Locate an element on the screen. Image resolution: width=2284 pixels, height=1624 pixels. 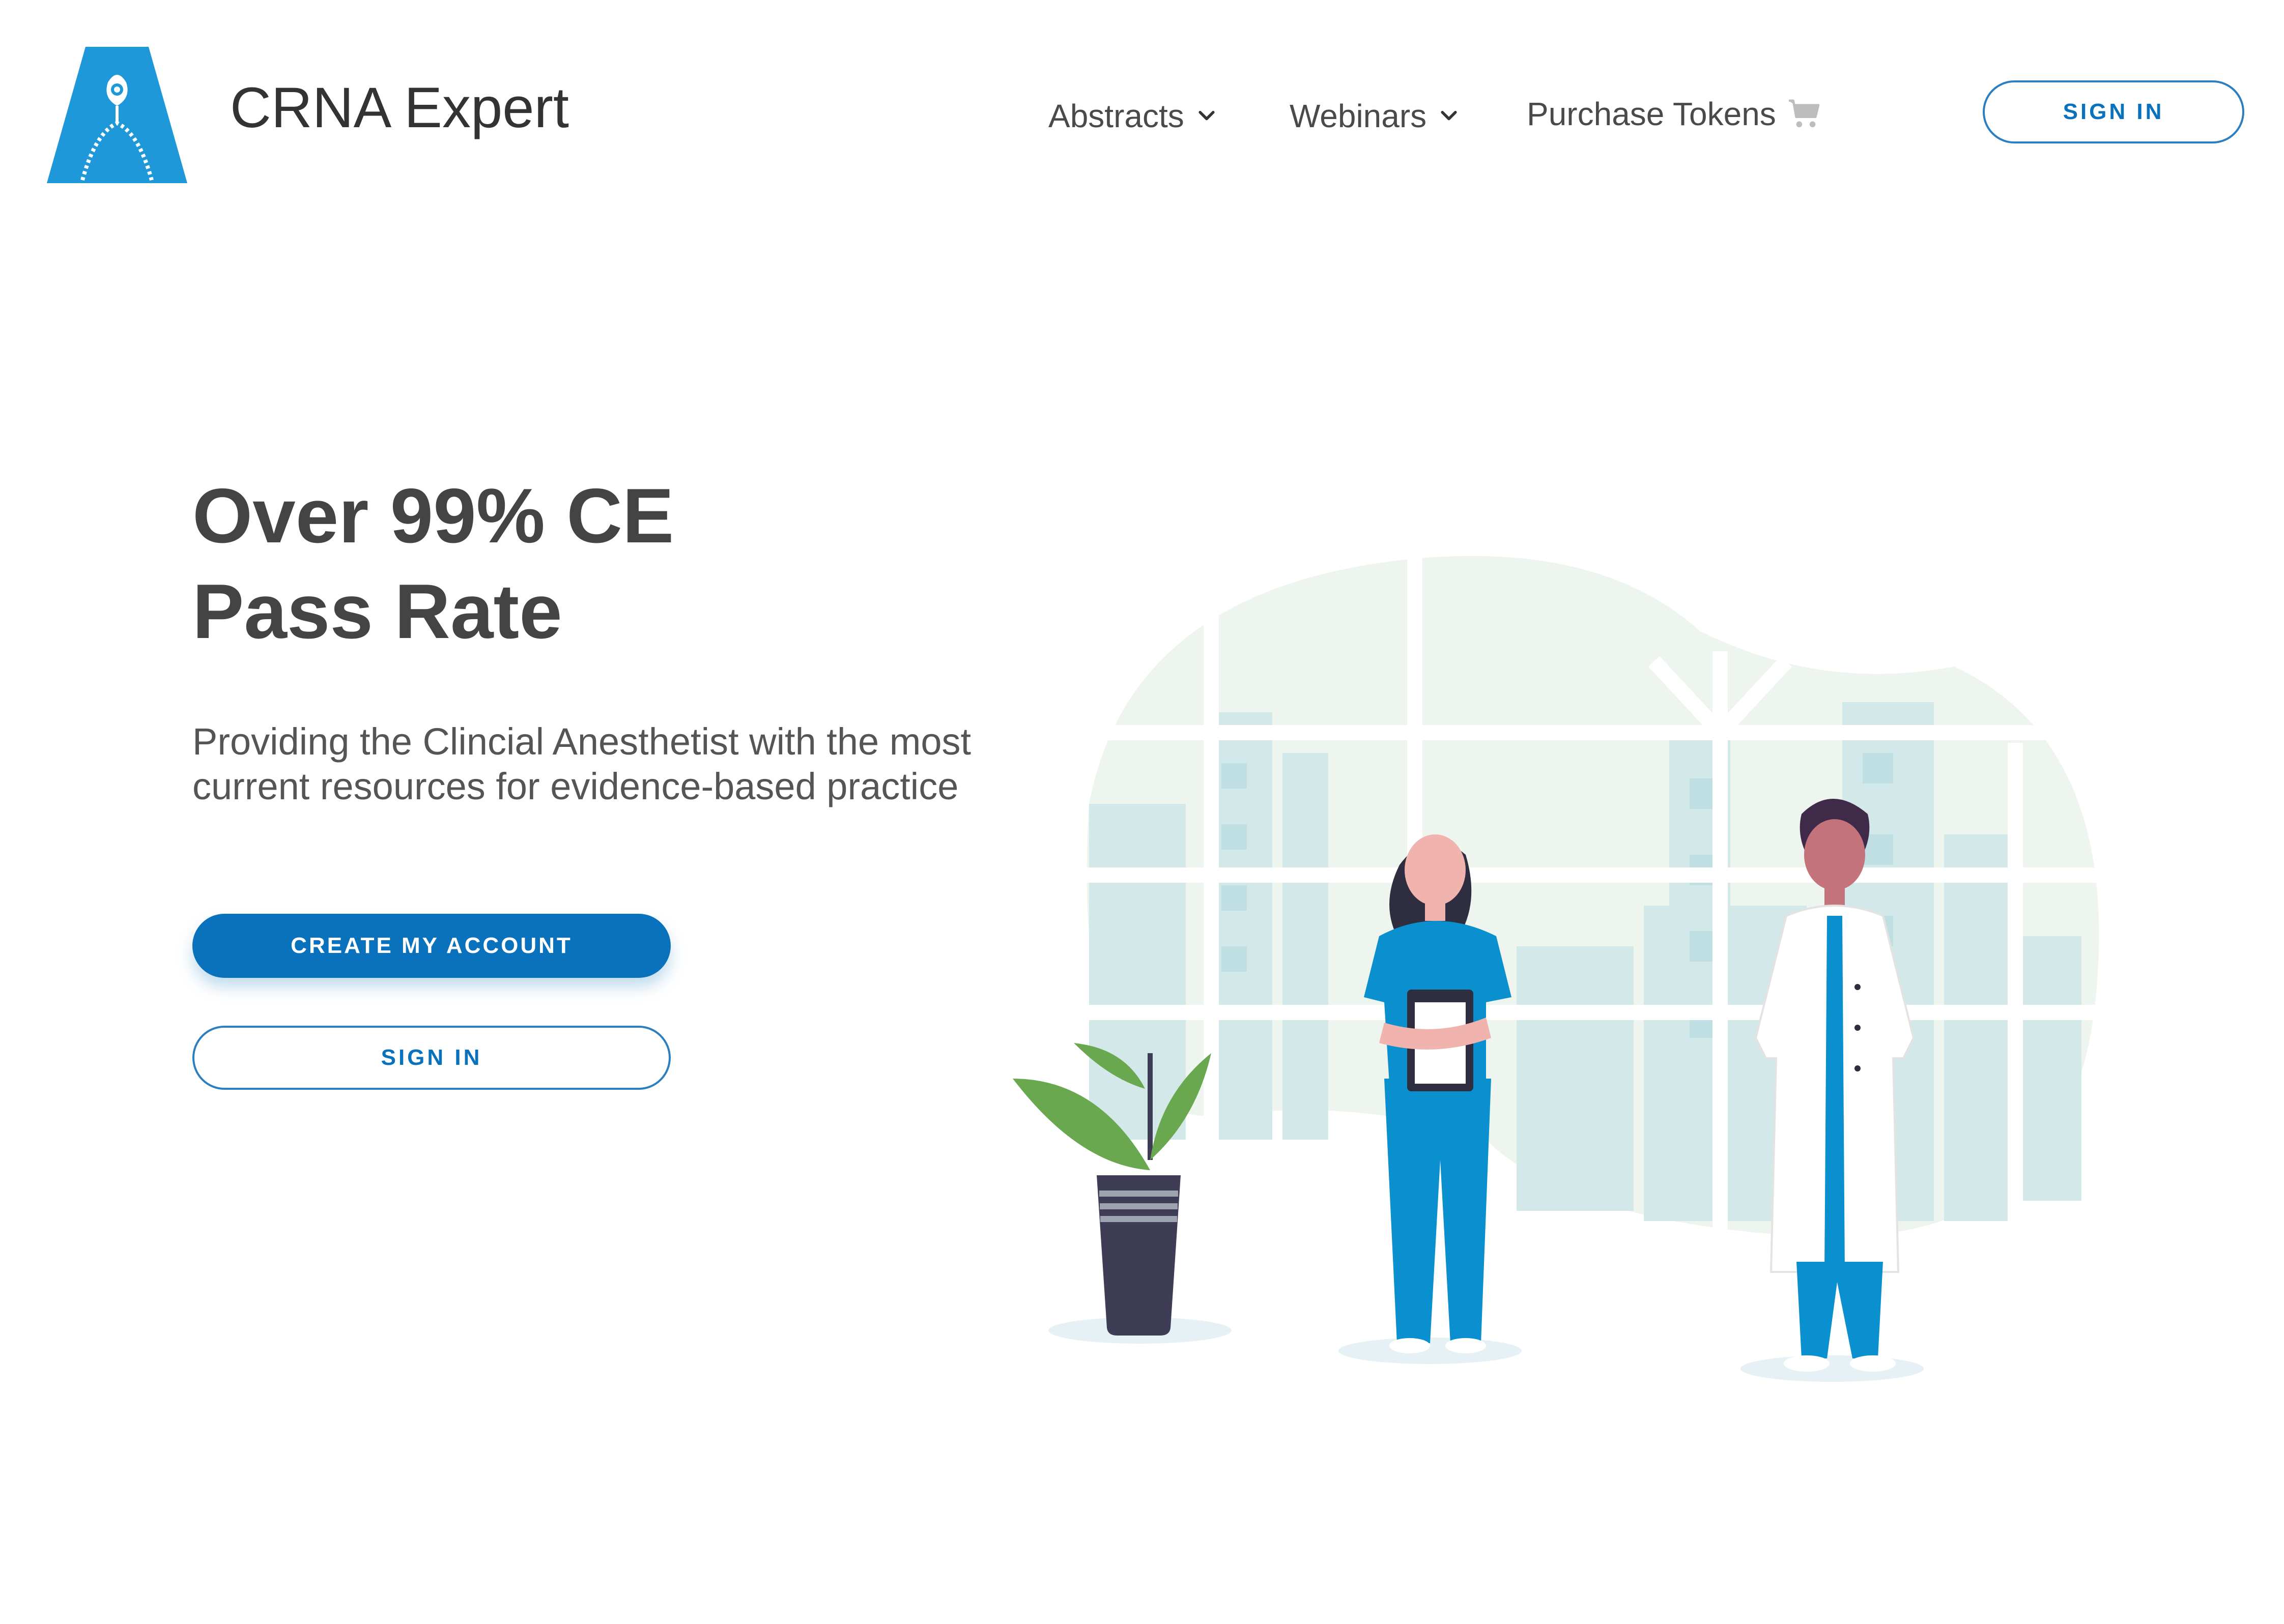
brand-name: CRNA Expert is located at coordinates (399, 107).